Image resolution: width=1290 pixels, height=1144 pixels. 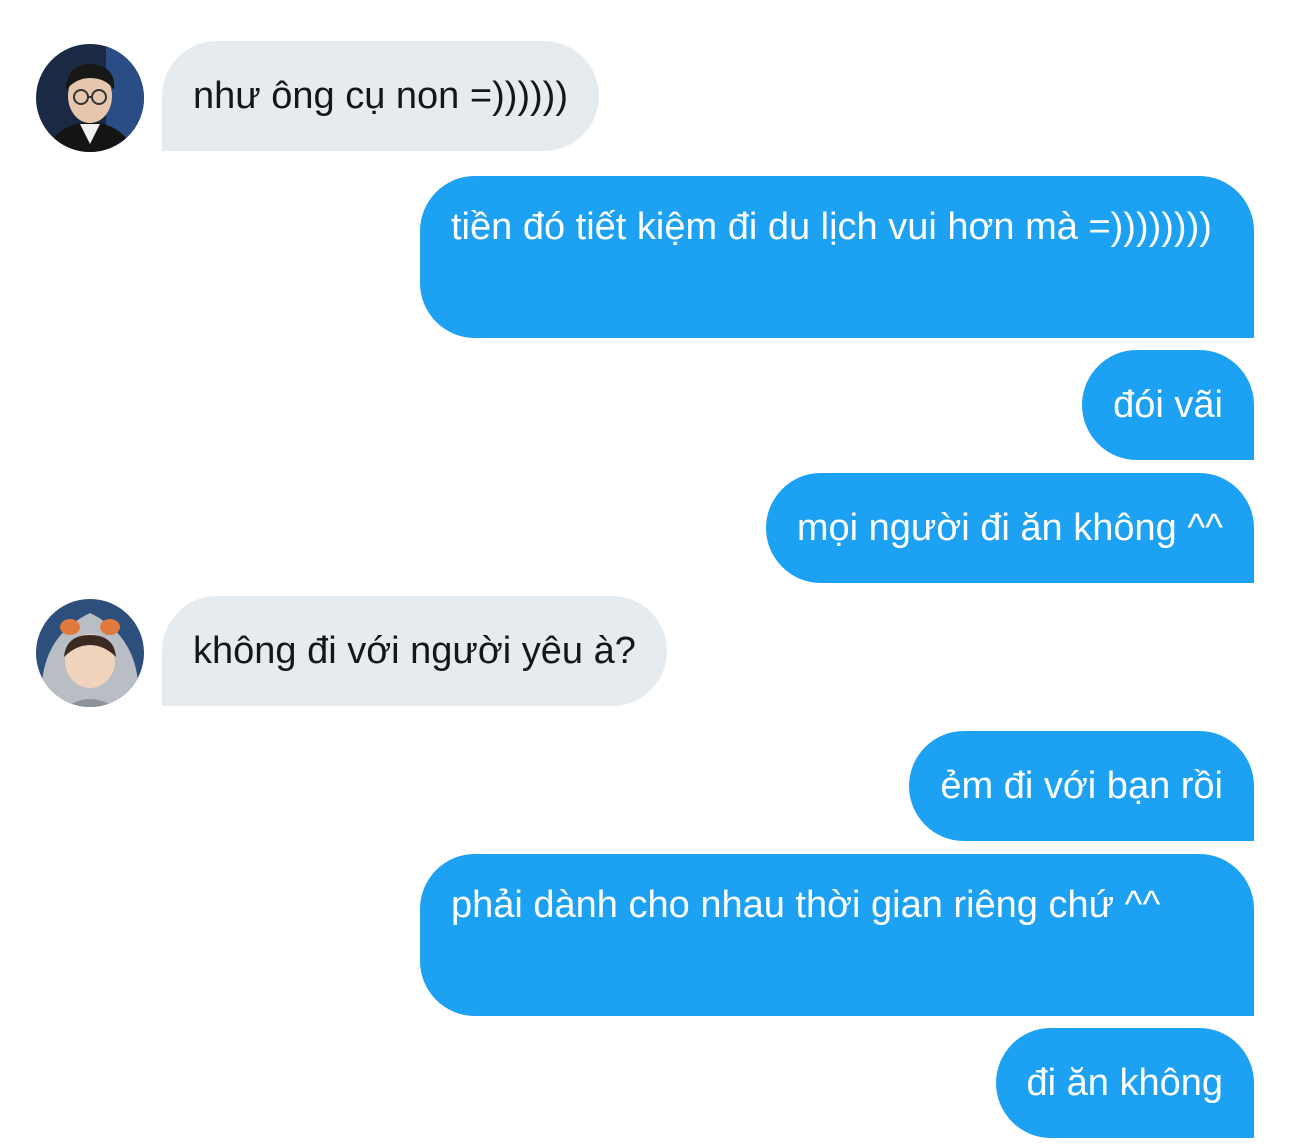 I want to click on message-bubble-incoming: không đi với người yêu à?, so click(x=414, y=651).